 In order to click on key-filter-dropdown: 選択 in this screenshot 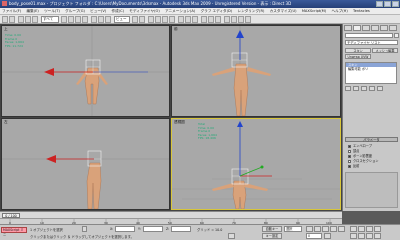, I will do `click(293, 229)`.